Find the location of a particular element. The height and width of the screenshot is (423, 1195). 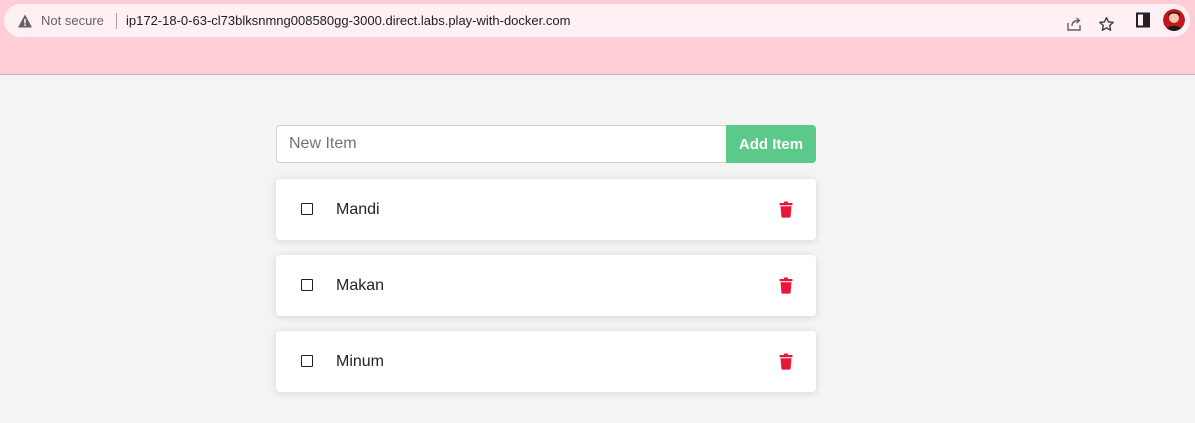

item-name: Minum is located at coordinates (360, 361).